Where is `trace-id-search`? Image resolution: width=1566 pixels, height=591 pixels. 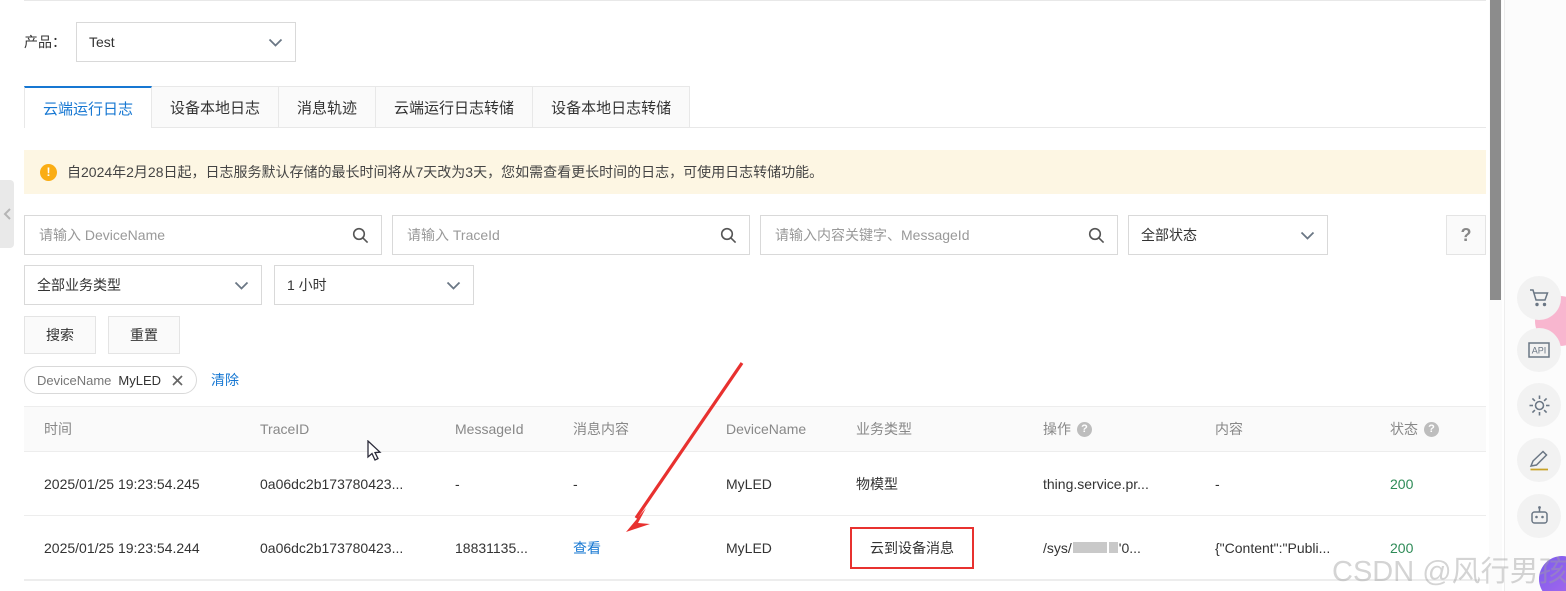
trace-id-search is located at coordinates (571, 235).